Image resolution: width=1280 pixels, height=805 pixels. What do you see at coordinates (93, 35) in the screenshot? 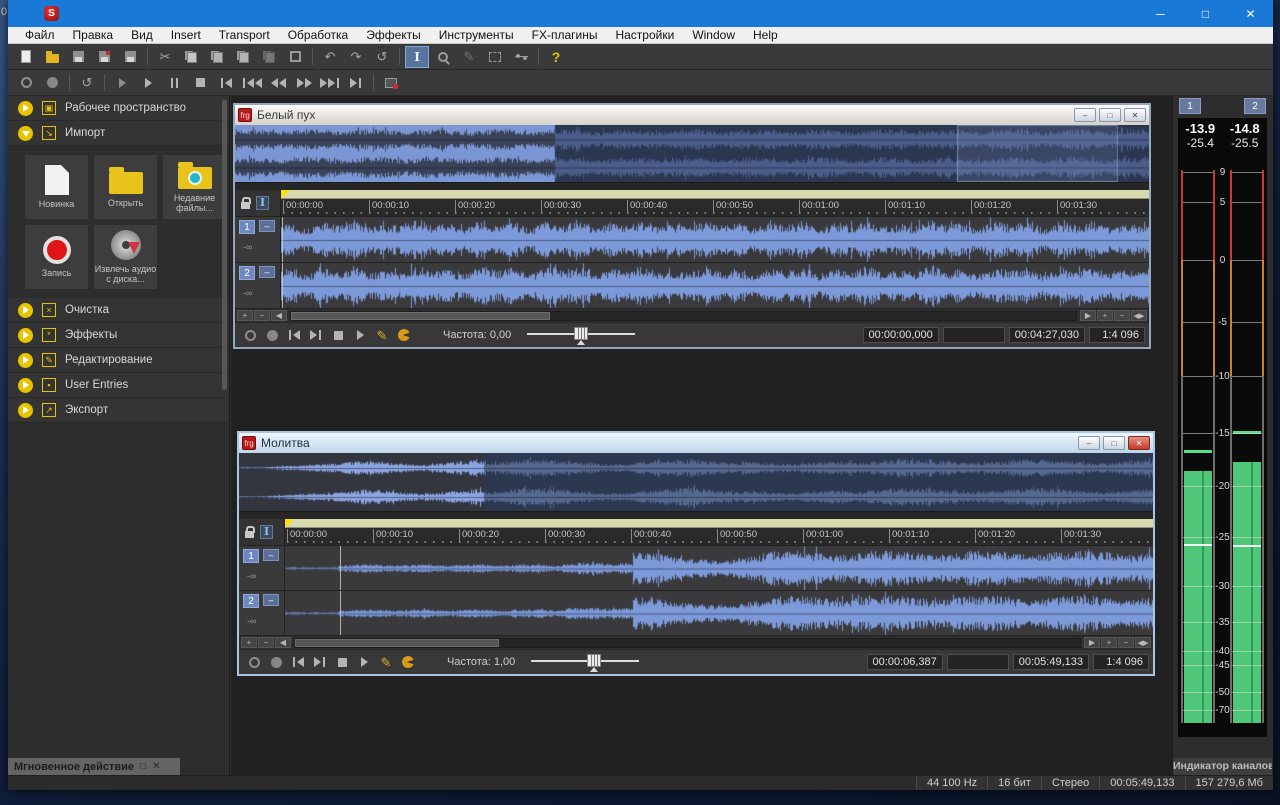
I see `menu-2: Правка` at bounding box center [93, 35].